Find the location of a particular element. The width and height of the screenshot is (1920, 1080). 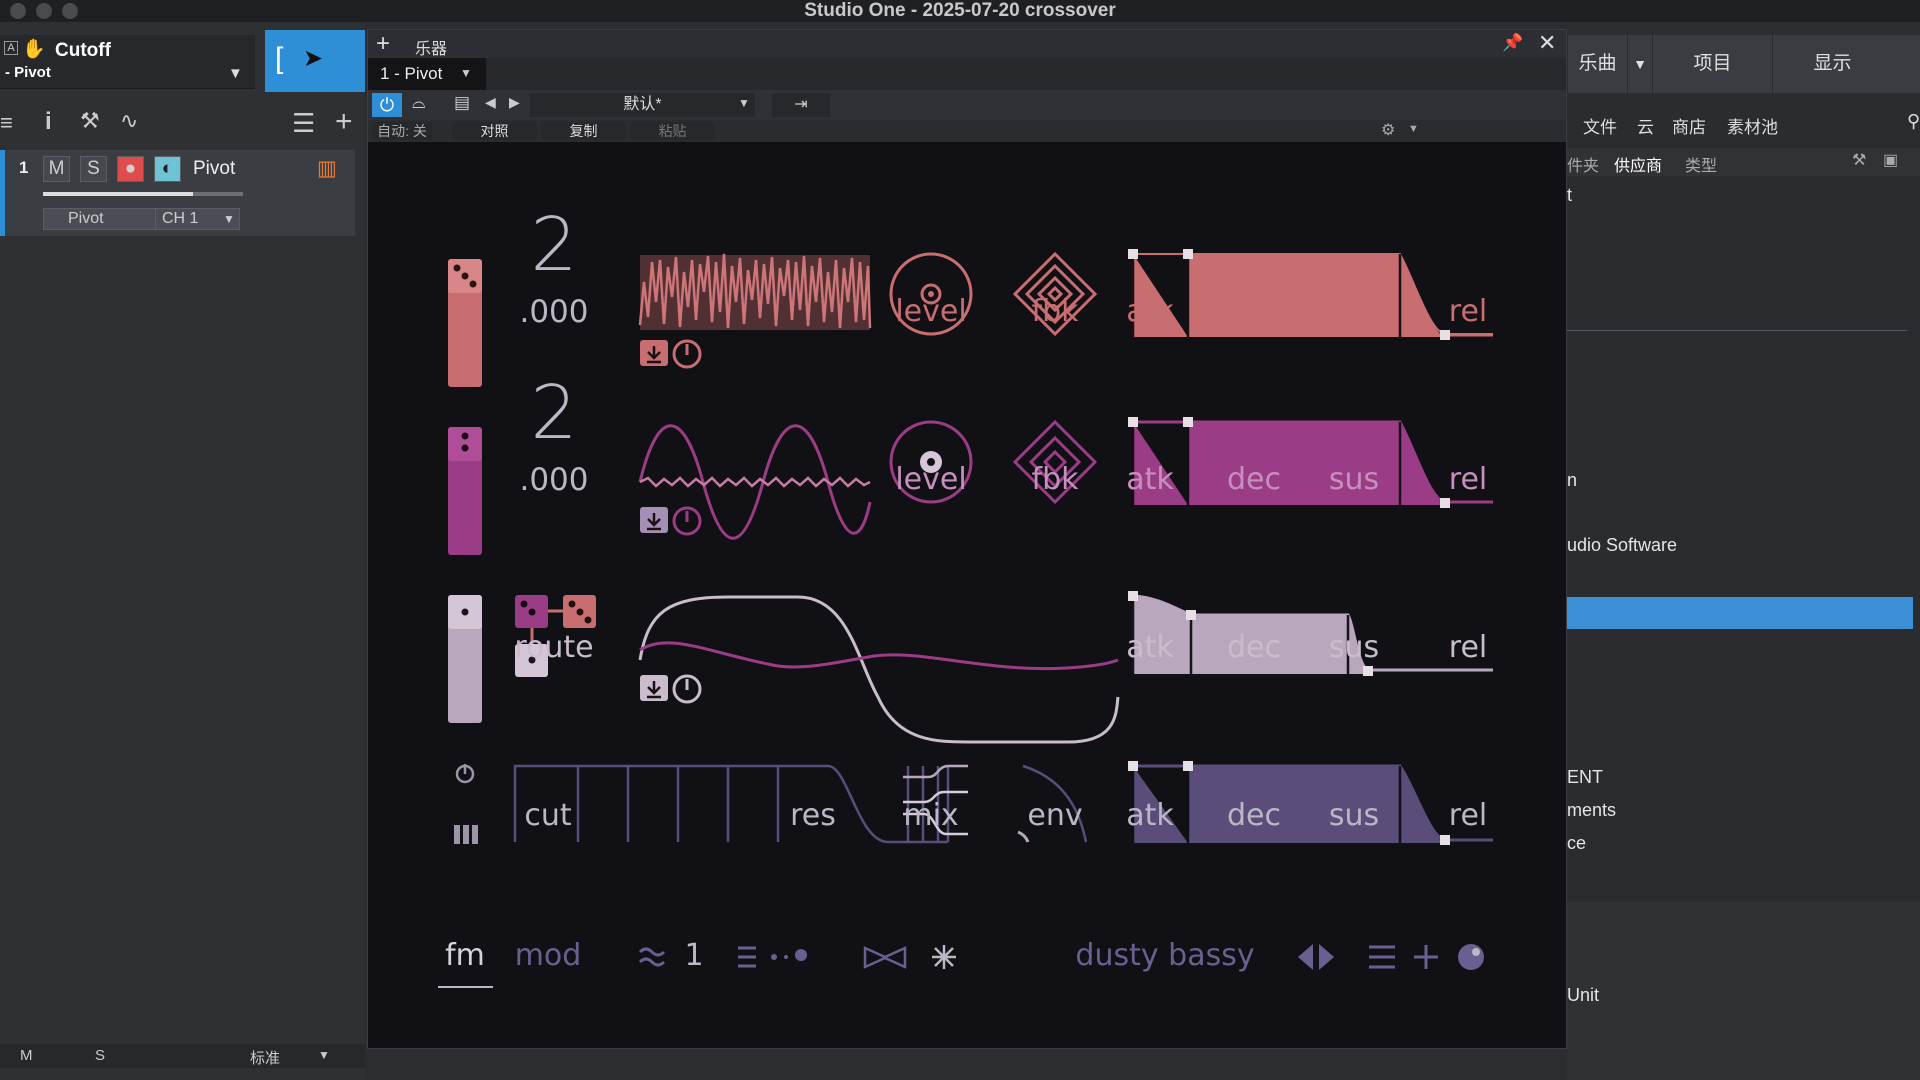

gear-icon: ⚙ is located at coordinates (1388, 130).